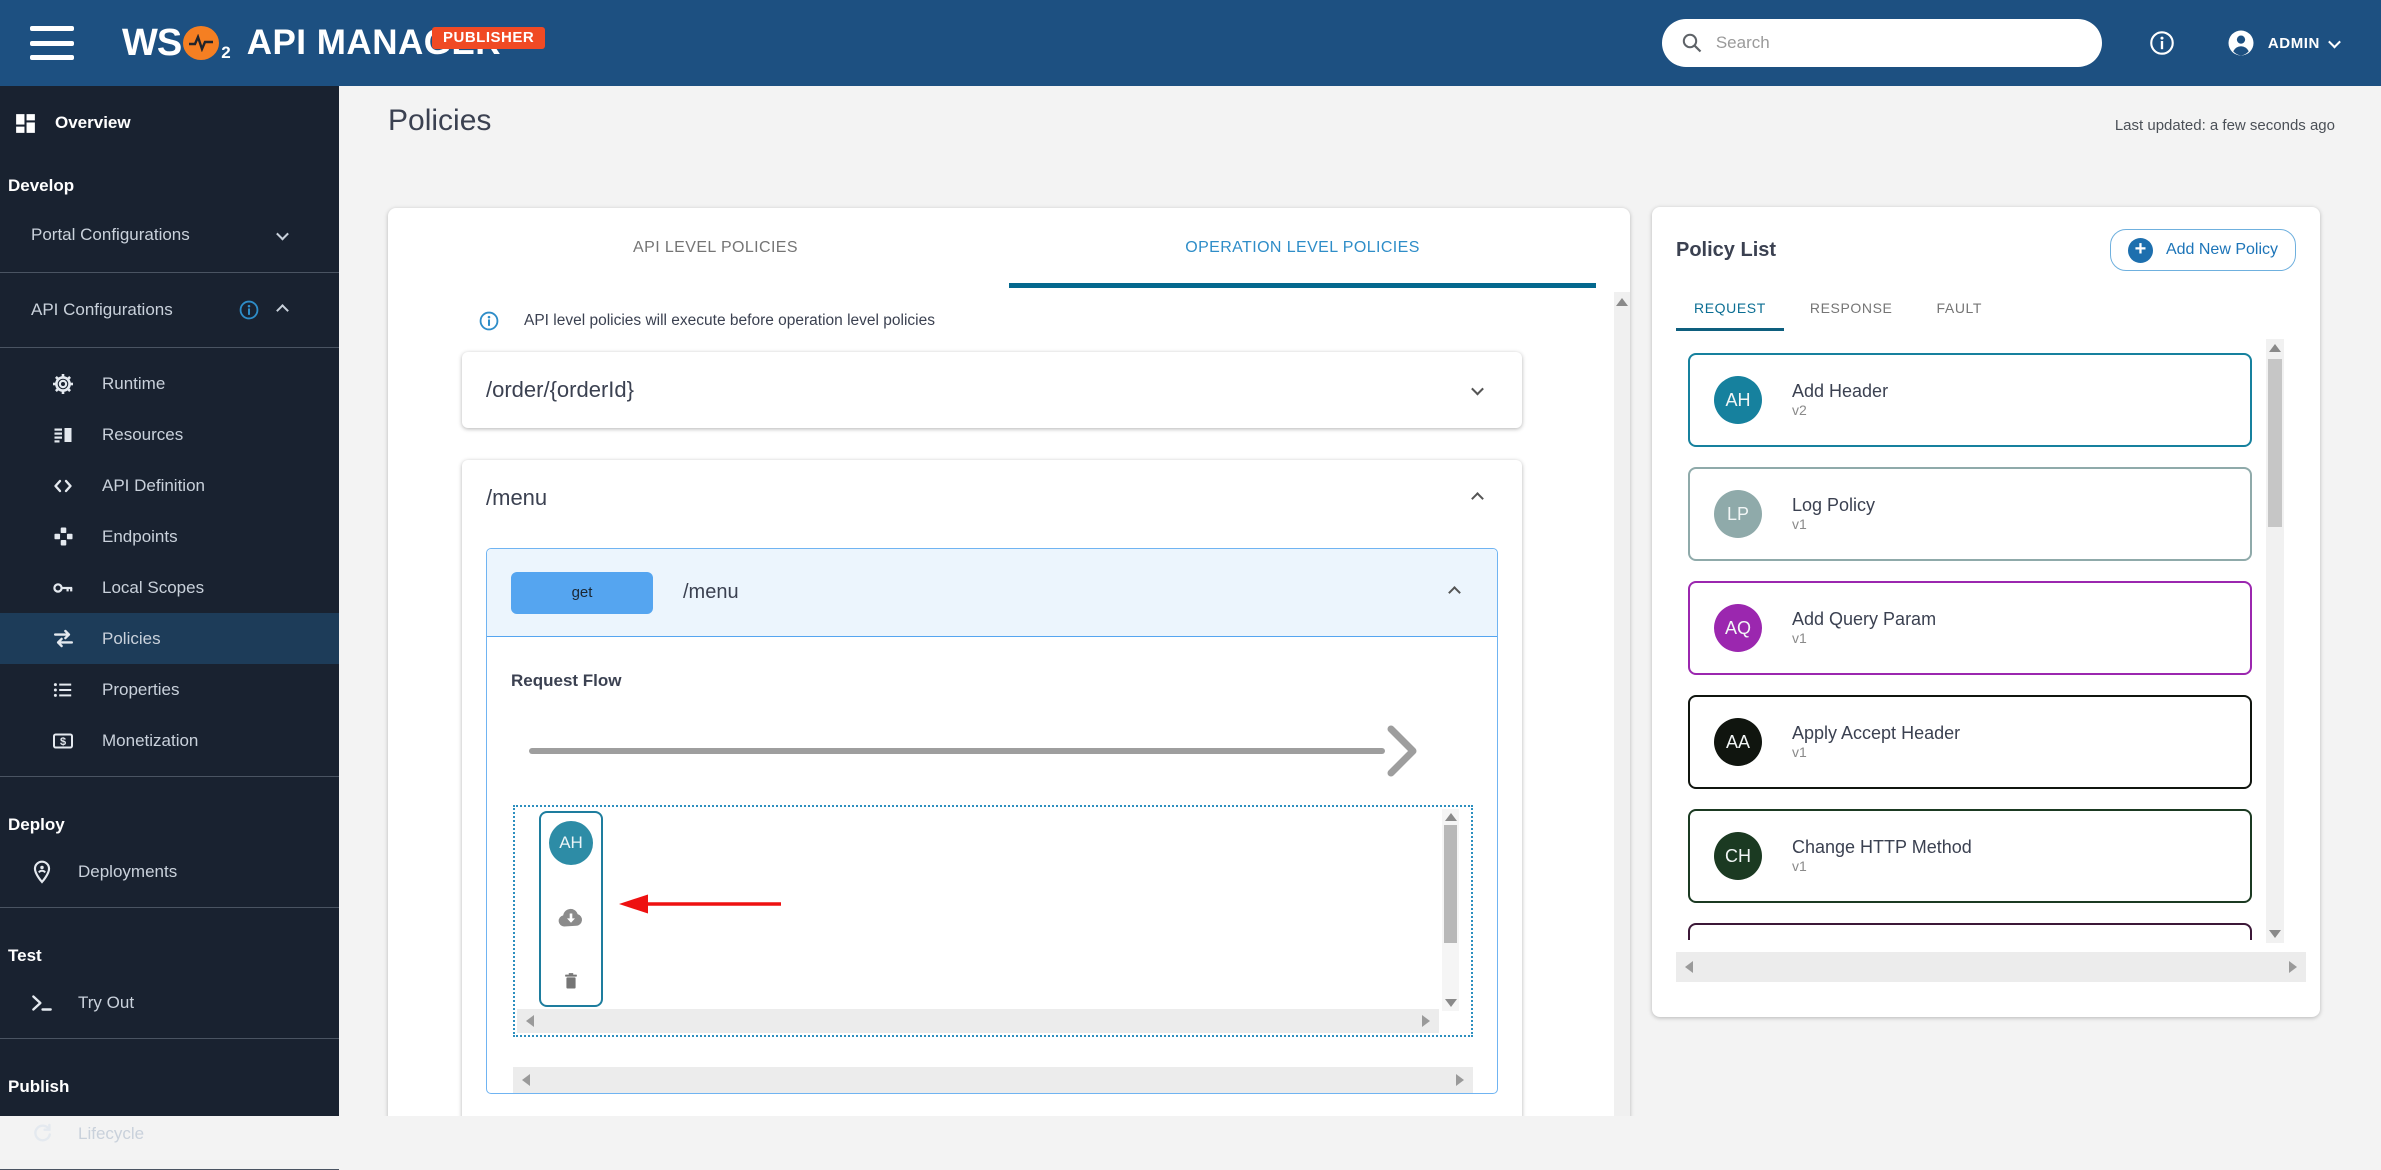  What do you see at coordinates (992, 390) in the screenshot?
I see `resource-accordion-order: /order/{orderId}` at bounding box center [992, 390].